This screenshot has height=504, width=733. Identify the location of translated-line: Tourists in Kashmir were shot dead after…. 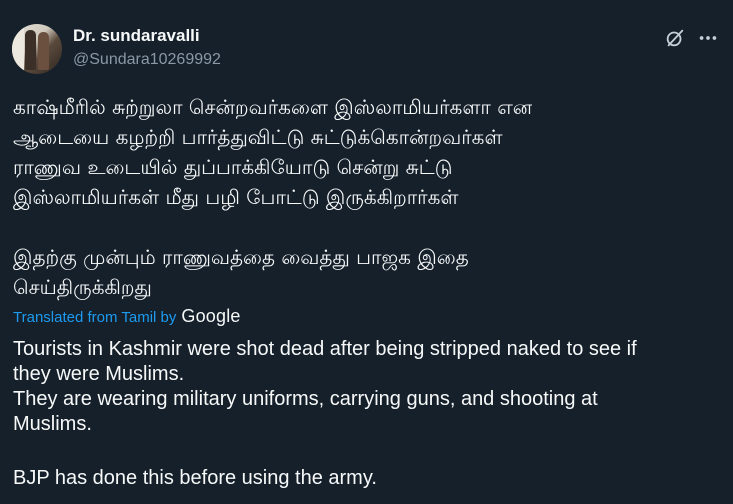
(325, 349).